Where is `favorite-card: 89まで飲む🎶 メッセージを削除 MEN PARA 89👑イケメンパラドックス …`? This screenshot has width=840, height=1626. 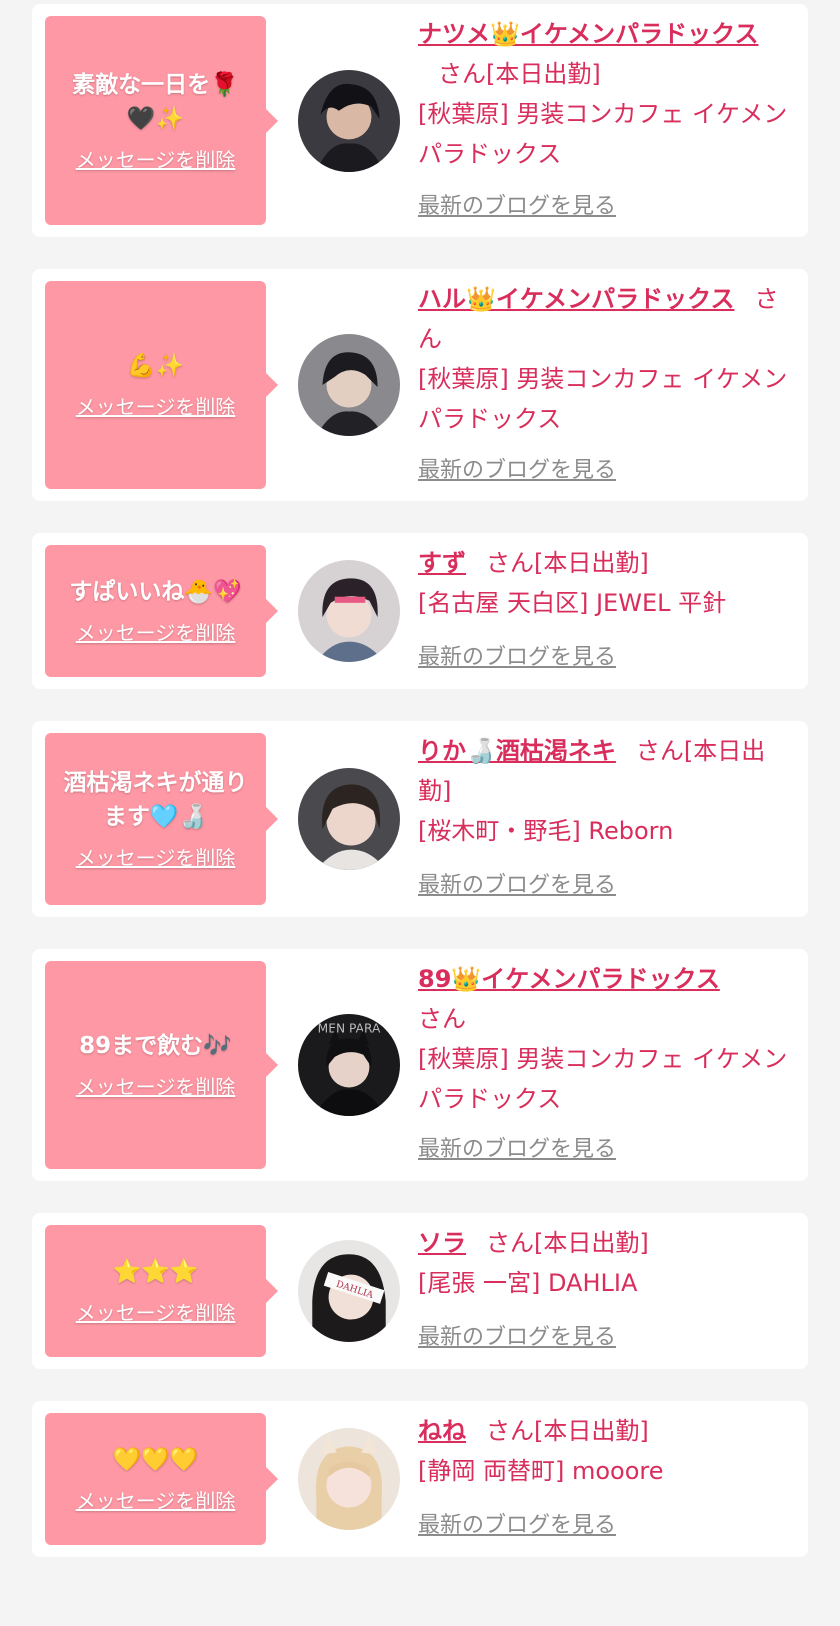 favorite-card: 89まで飲む🎶 メッセージを削除 MEN PARA 89👑イケメンパラドックス … is located at coordinates (420, 1065).